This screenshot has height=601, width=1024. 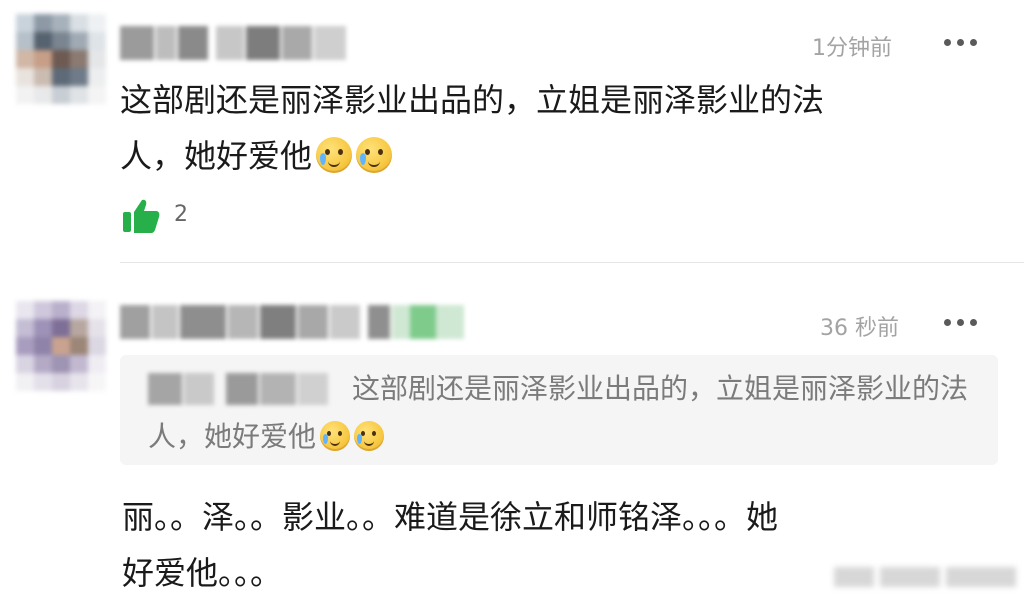 What do you see at coordinates (852, 48) in the screenshot?
I see `comment-time: 1分钟前` at bounding box center [852, 48].